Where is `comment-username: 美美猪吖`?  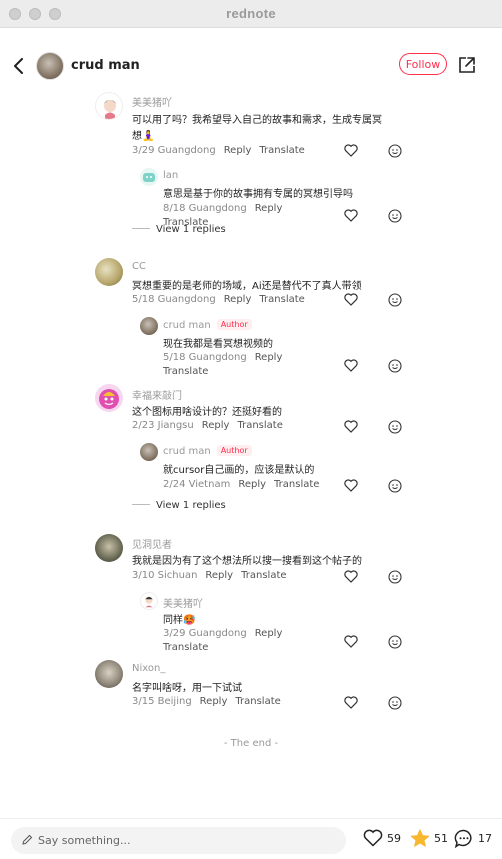
comment-username: 美美猪吖 is located at coordinates (152, 101).